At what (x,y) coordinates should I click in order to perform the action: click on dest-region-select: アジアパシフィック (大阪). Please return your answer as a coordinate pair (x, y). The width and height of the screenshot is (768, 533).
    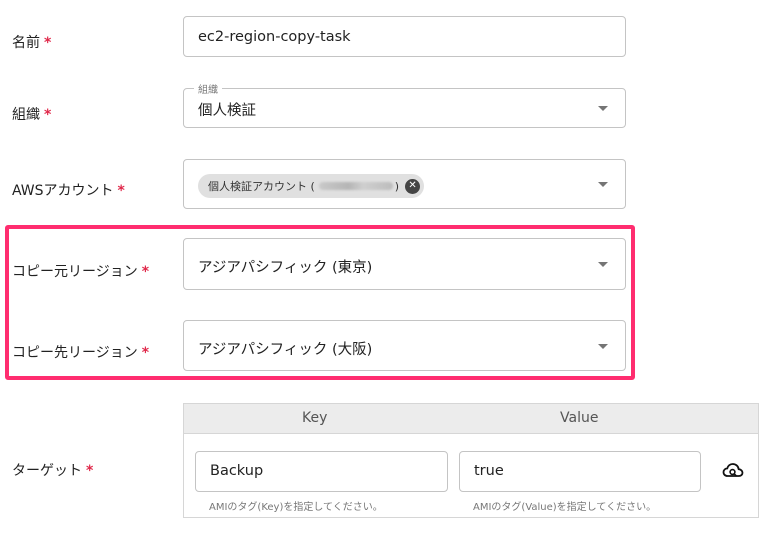
    Looking at the image, I should click on (404, 345).